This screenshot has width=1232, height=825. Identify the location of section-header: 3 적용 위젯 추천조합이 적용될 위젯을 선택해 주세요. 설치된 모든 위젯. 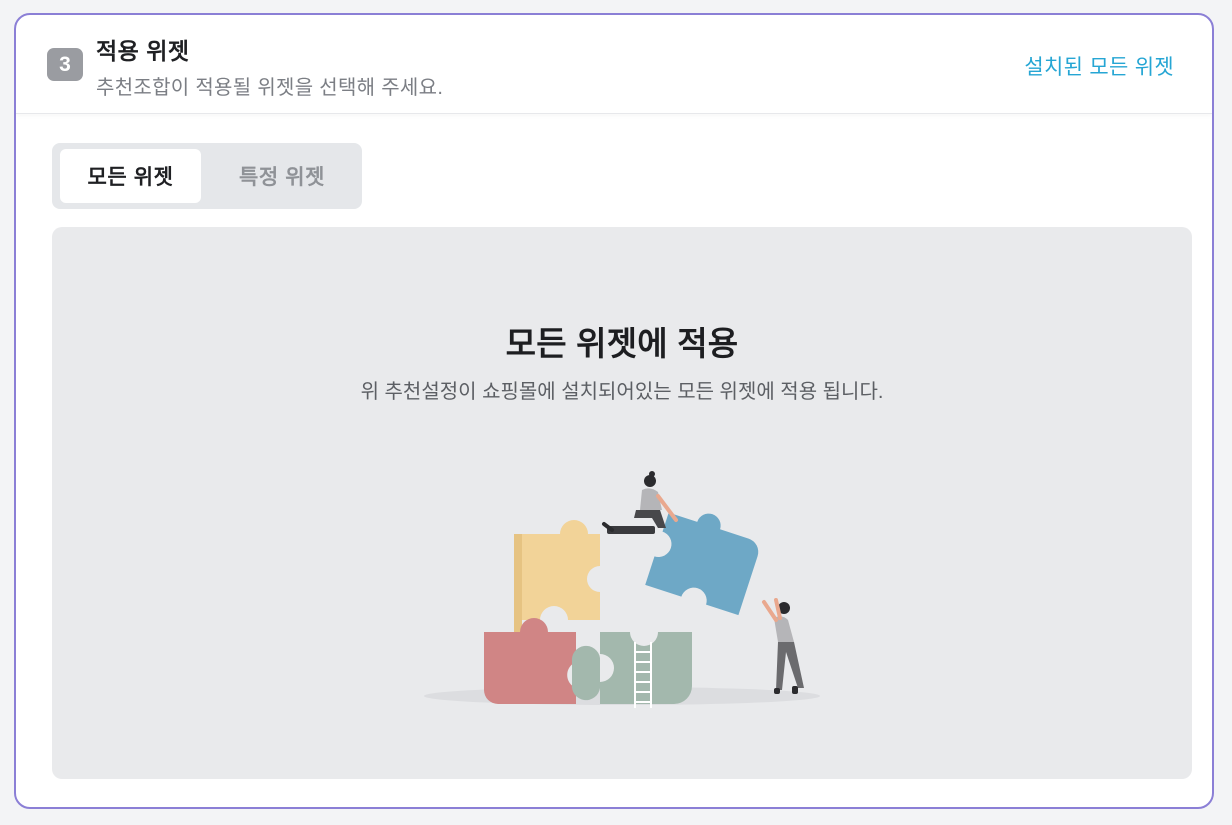
(614, 64).